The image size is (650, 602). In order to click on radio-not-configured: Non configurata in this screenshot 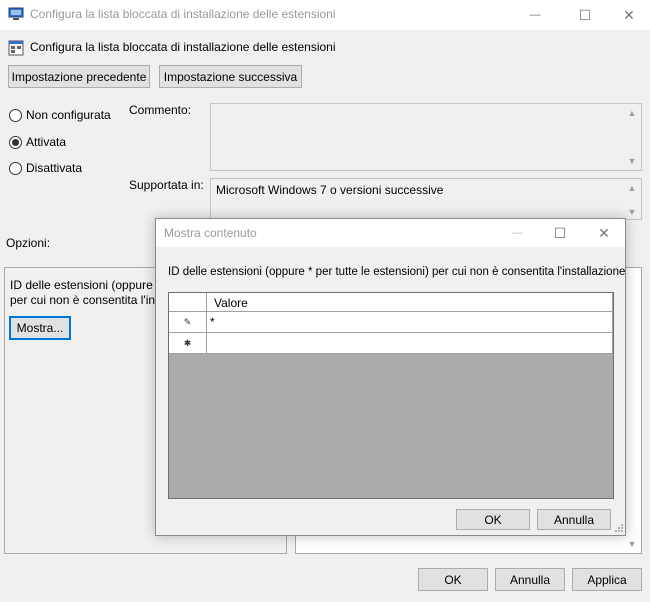, I will do `click(60, 115)`.